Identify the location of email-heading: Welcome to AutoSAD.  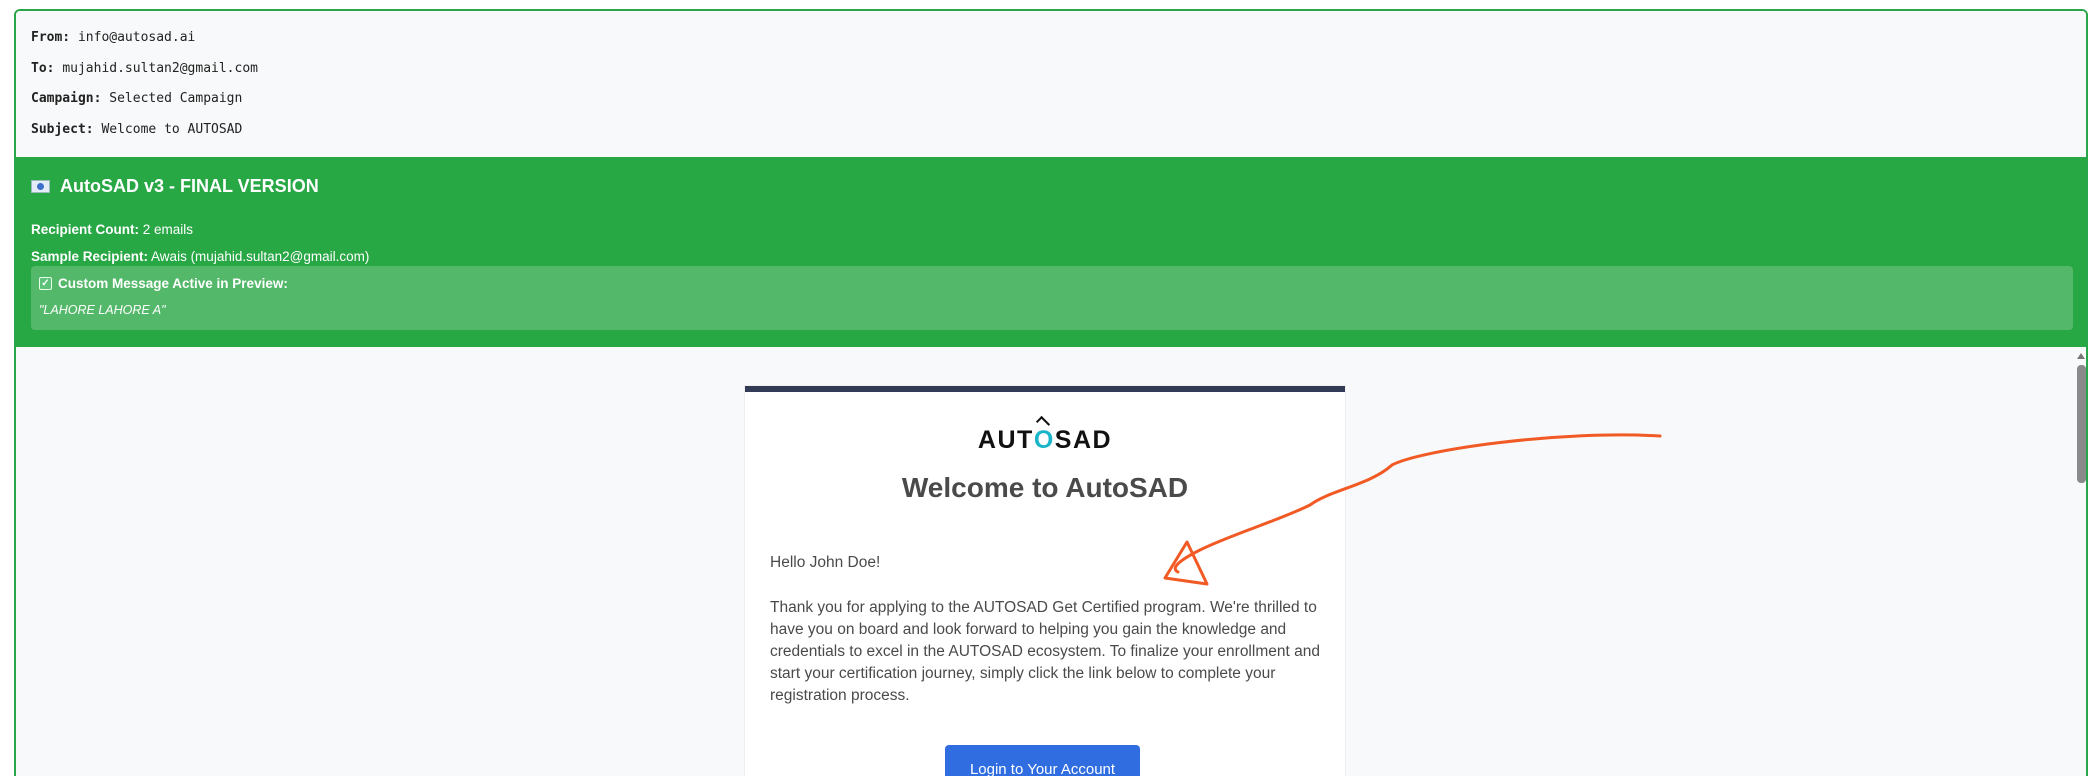
(1045, 487).